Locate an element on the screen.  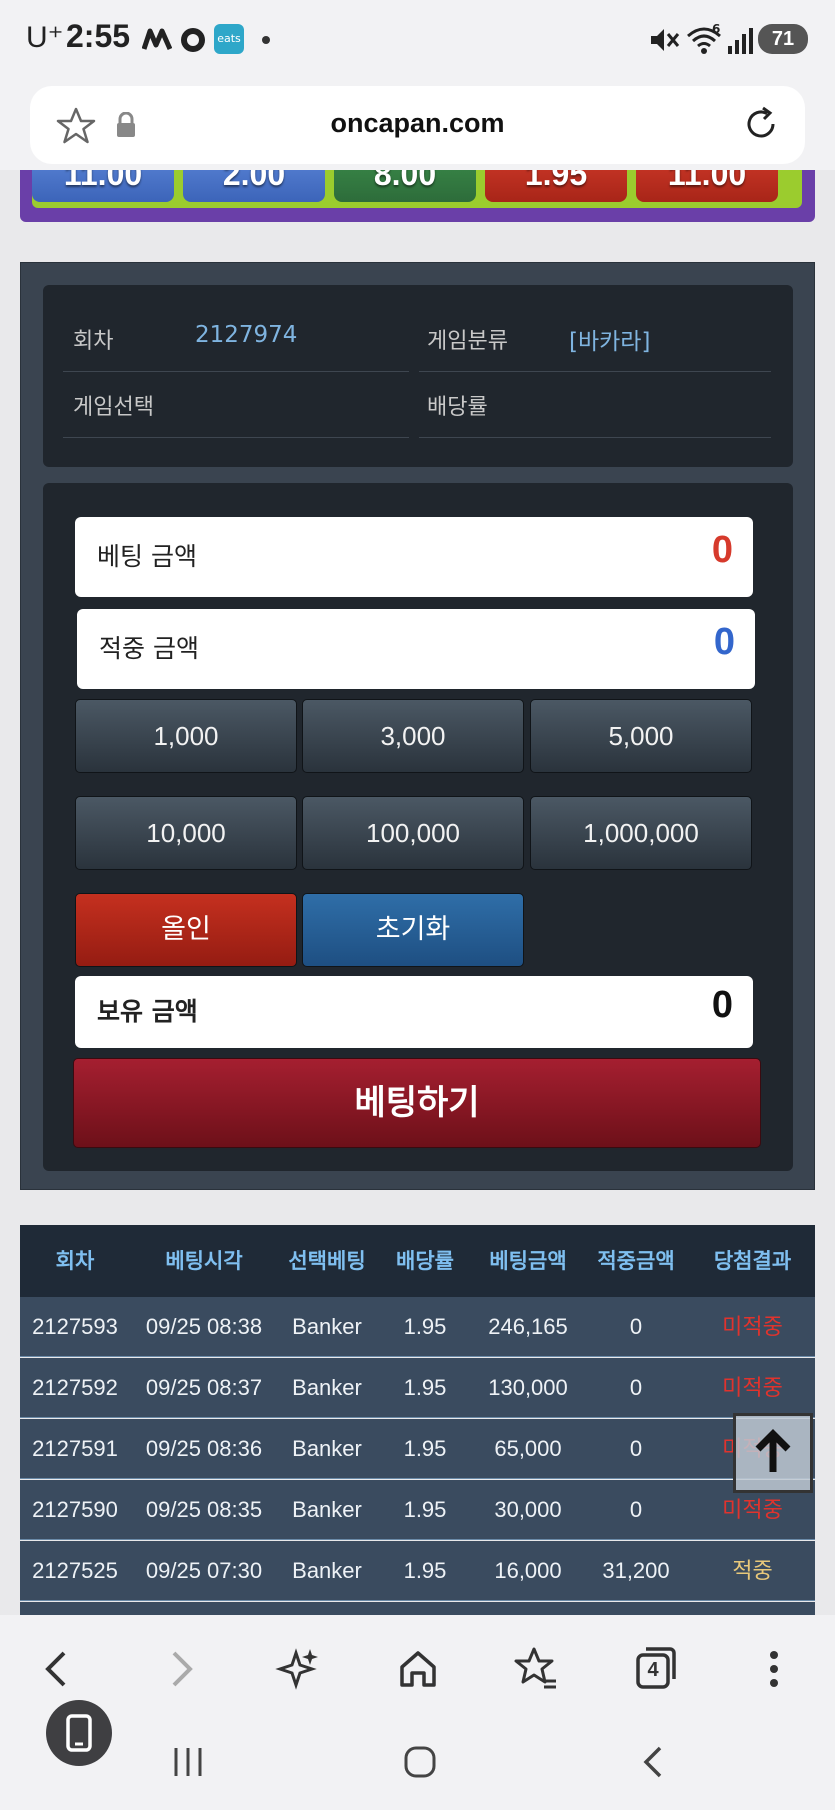
col-header: 배당률 is located at coordinates (425, 1261).